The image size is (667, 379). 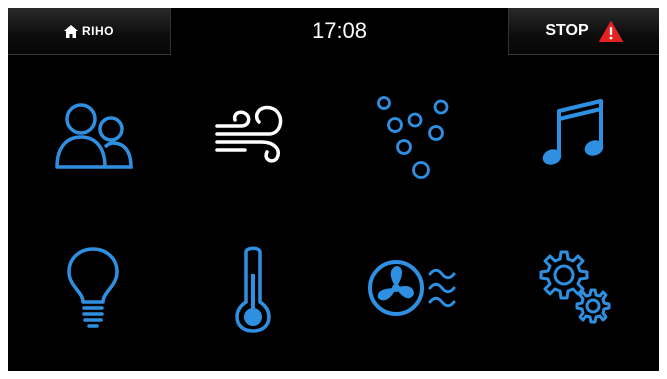 I want to click on tile-music, so click(x=573, y=135).